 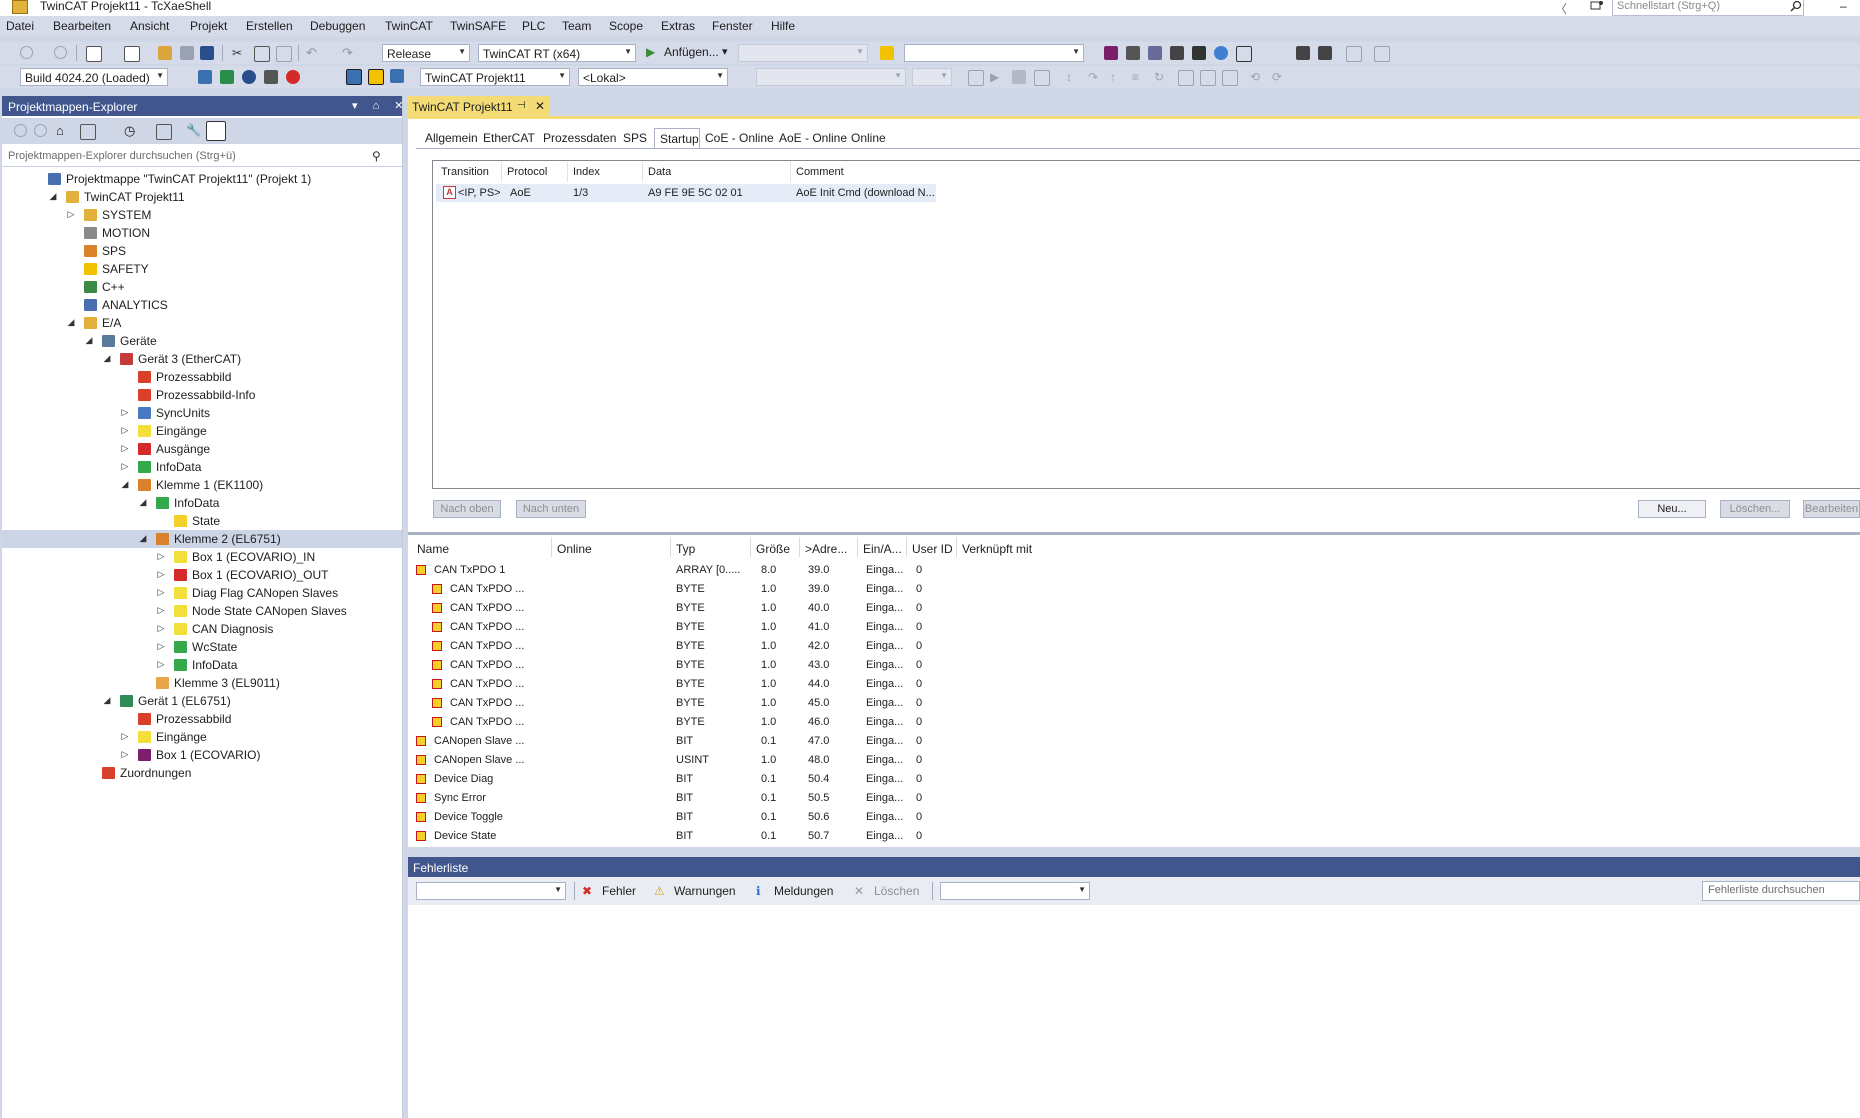 What do you see at coordinates (574, 549) in the screenshot?
I see `grid-column-header: Online` at bounding box center [574, 549].